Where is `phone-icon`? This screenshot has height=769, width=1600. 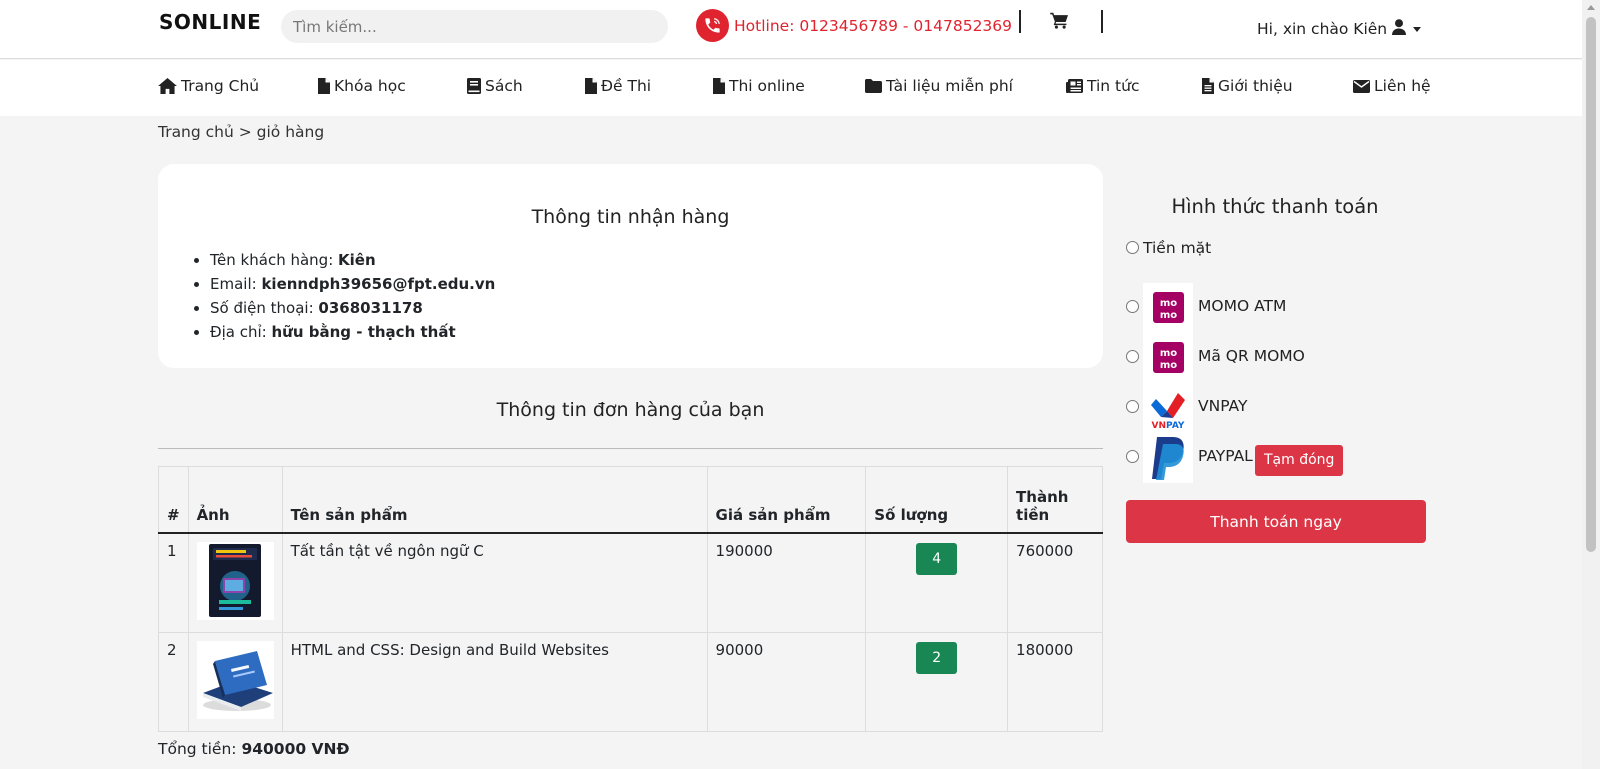
phone-icon is located at coordinates (712, 25).